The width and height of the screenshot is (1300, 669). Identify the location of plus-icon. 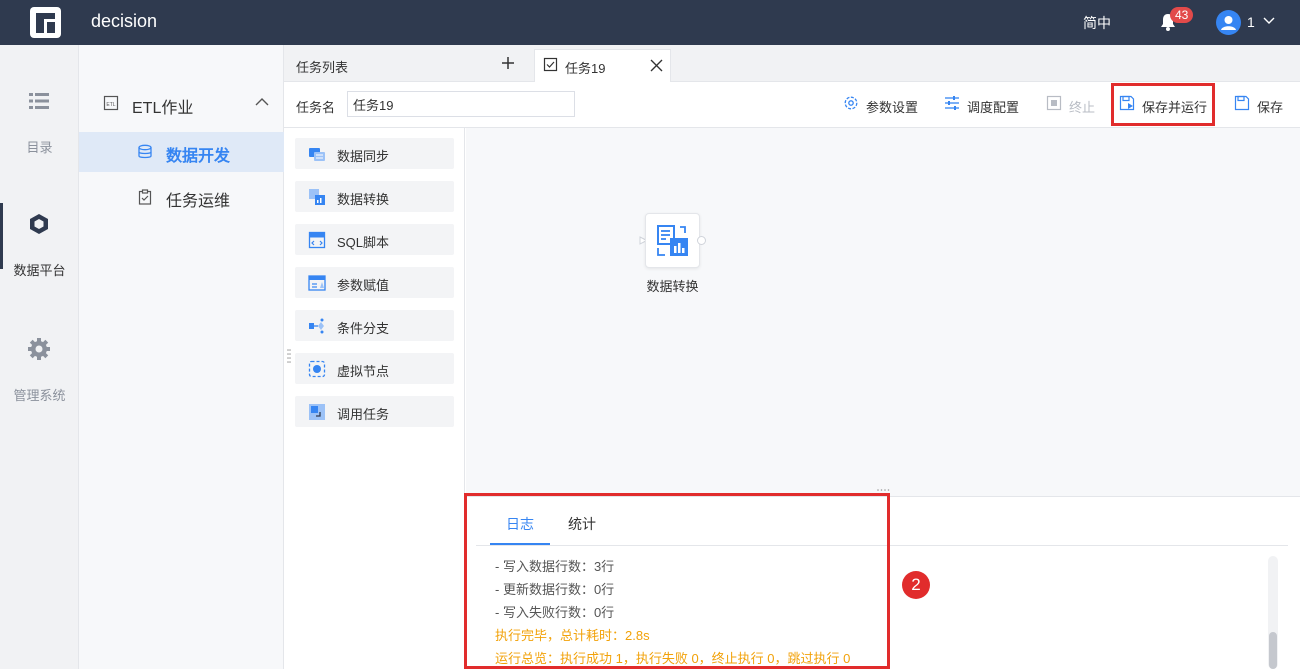
(508, 63).